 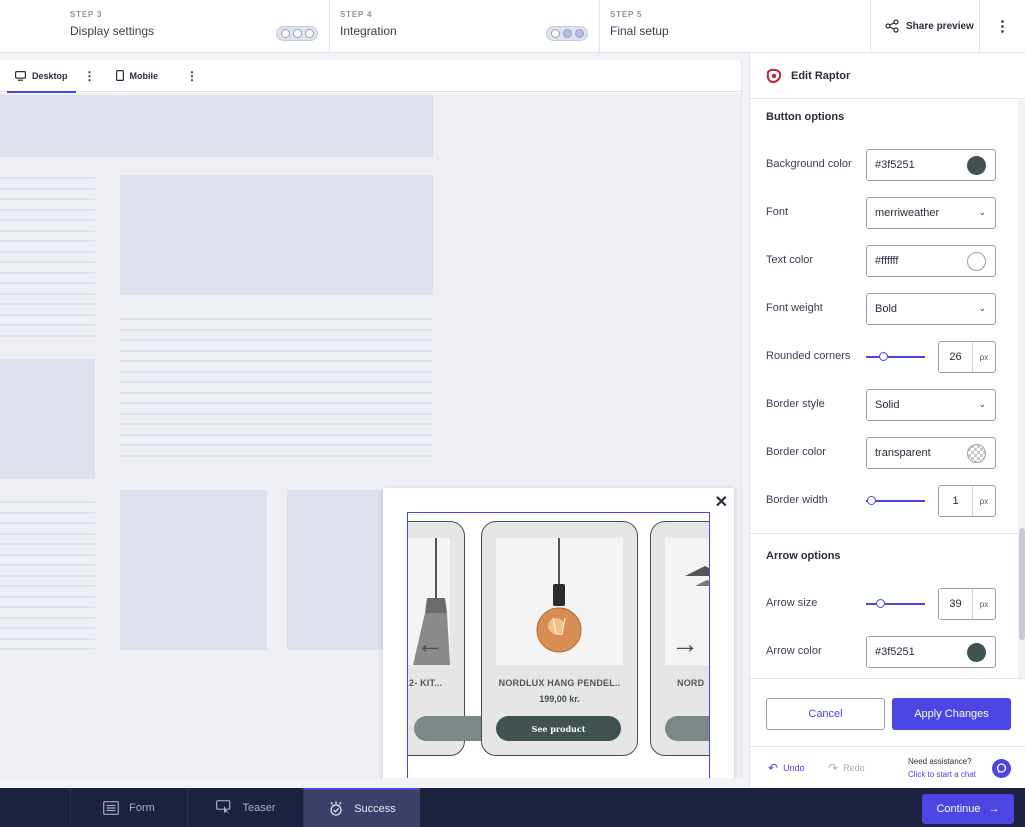 I want to click on scrollbar, so click(x=1021, y=389).